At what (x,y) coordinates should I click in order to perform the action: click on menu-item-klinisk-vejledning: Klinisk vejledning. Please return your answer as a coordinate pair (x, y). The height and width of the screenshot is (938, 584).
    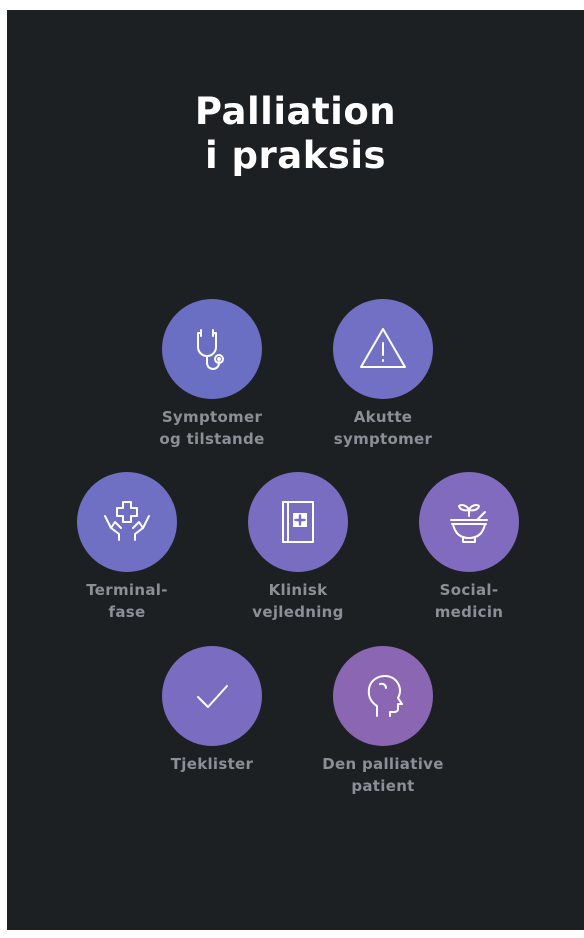
    Looking at the image, I should click on (298, 547).